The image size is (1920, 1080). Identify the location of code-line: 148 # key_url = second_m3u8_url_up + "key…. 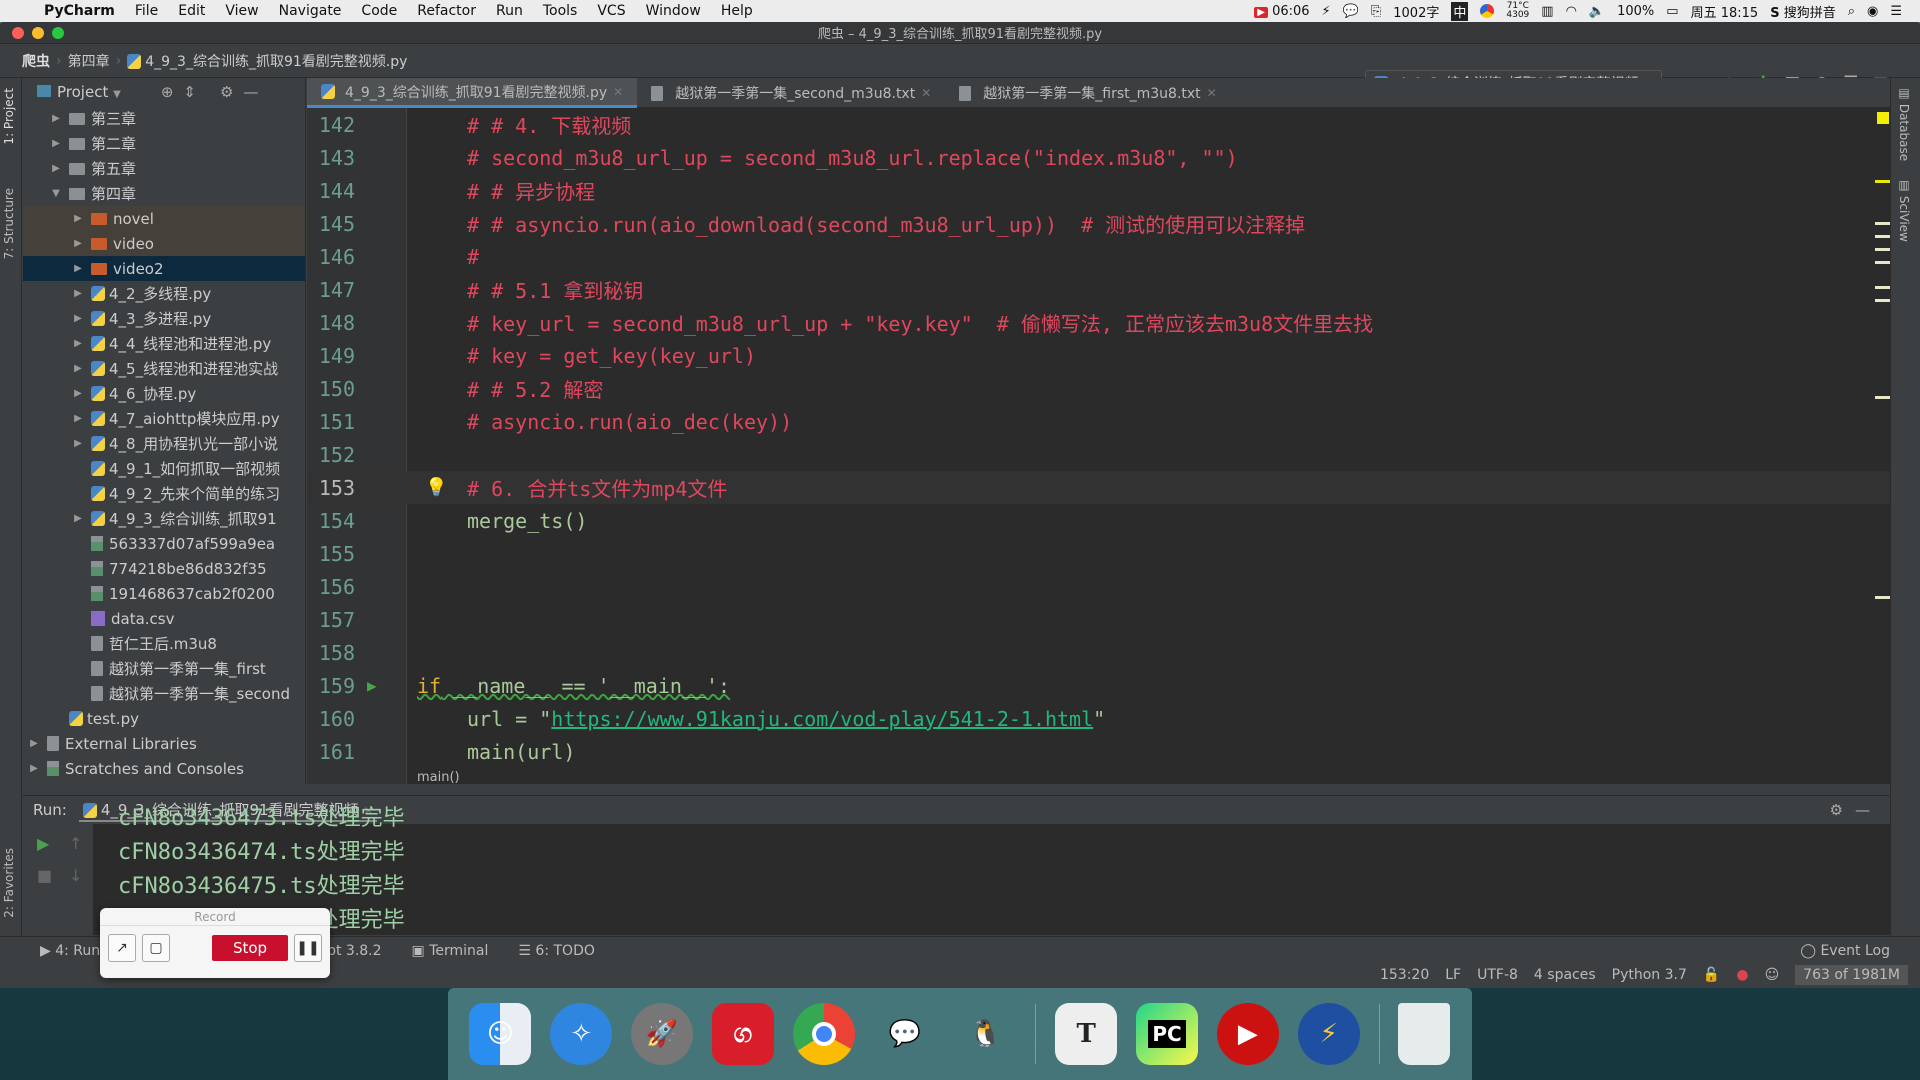
(1098, 322).